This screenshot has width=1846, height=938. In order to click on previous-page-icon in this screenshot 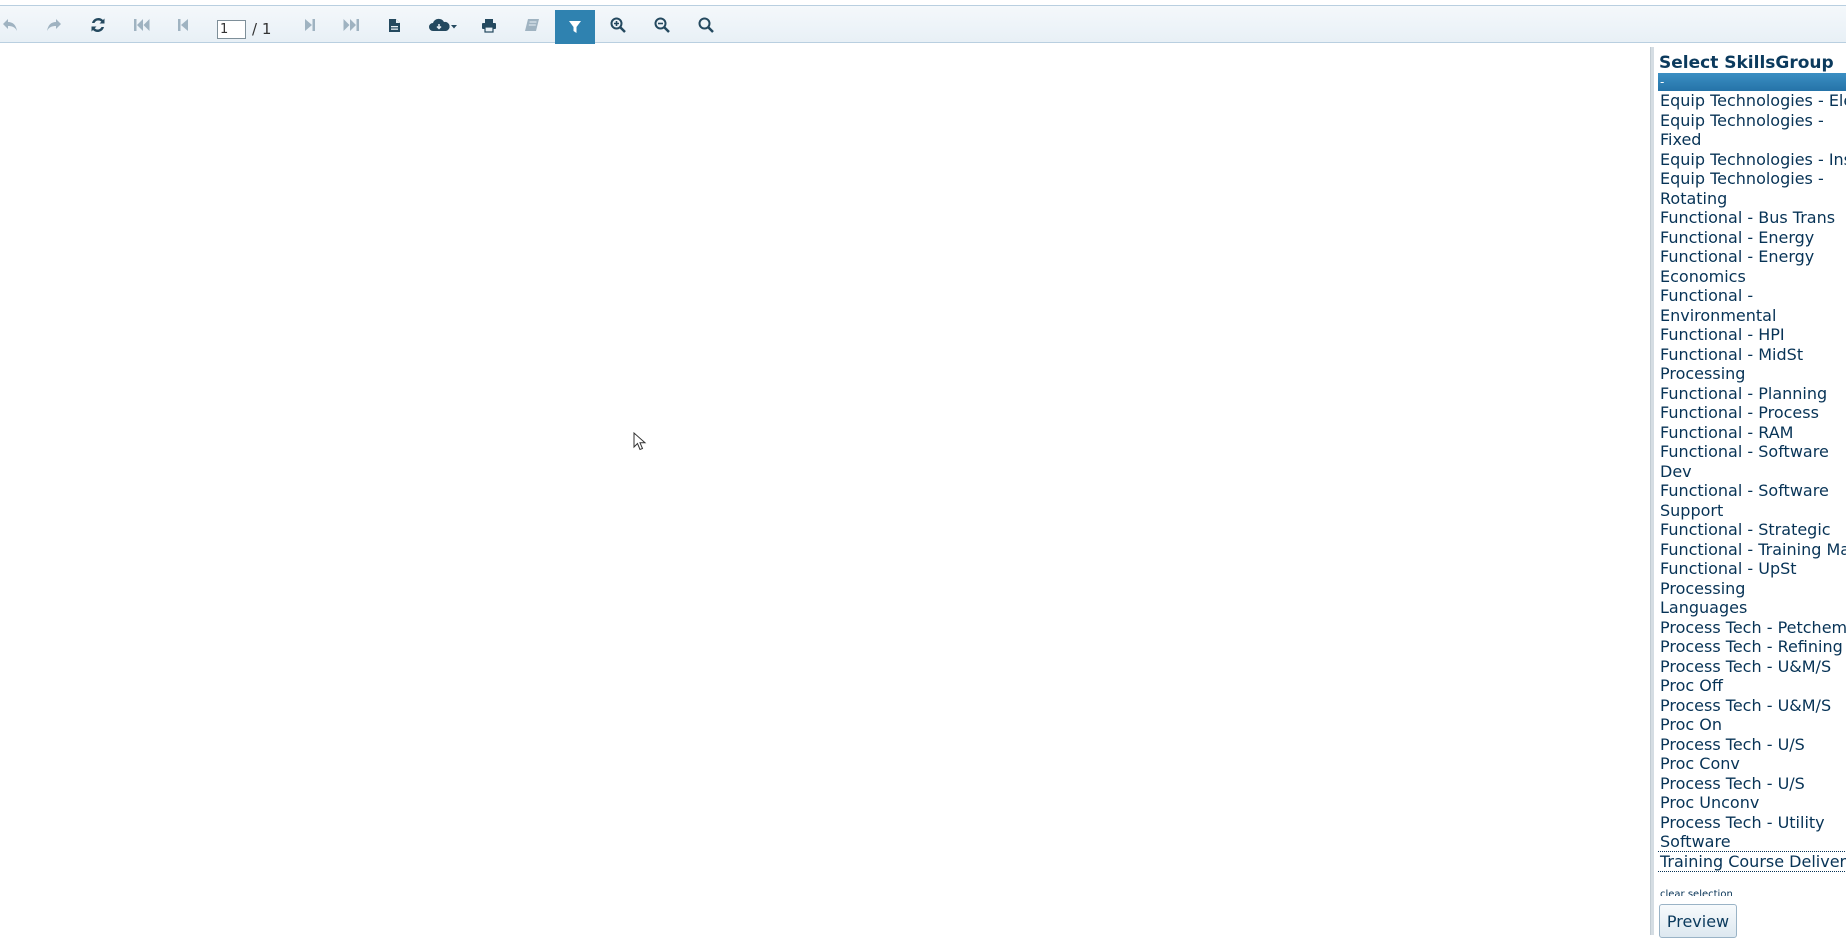, I will do `click(183, 25)`.